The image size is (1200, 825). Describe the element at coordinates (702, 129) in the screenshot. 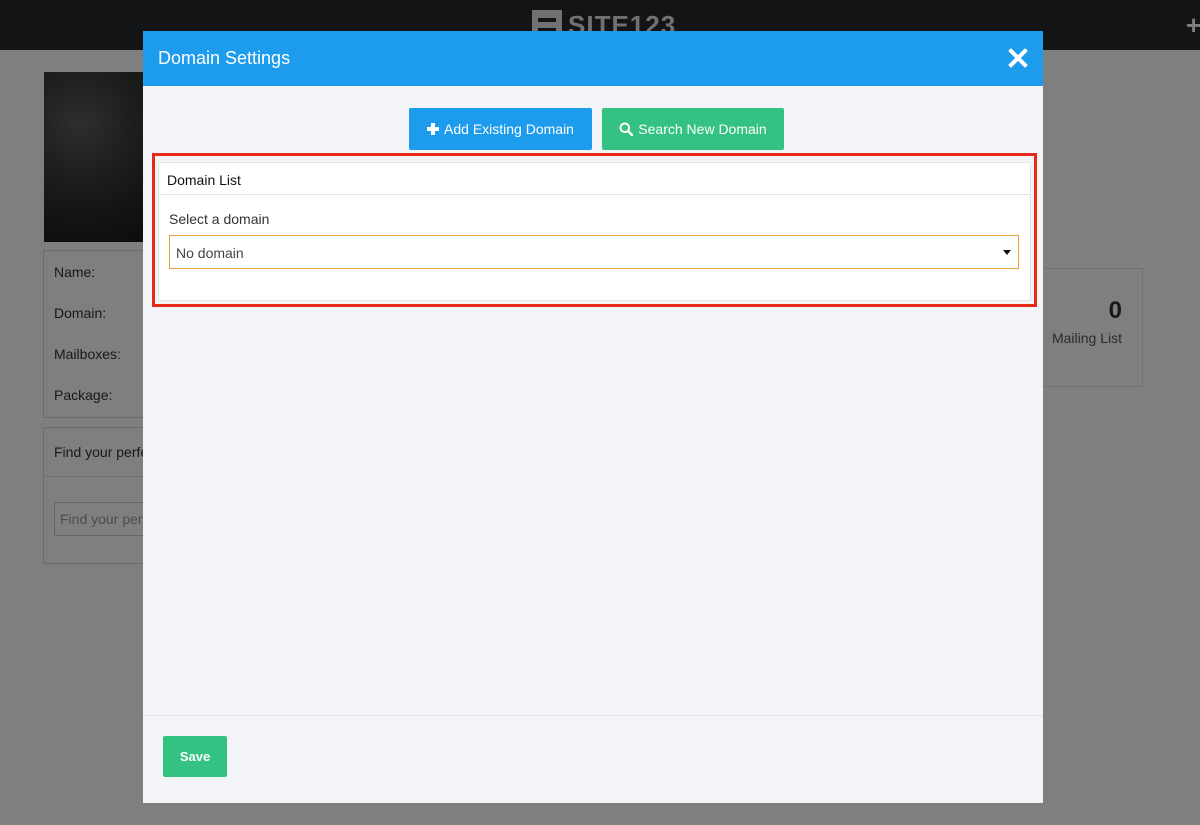

I see `search-new-domain-label: Search New Domain` at that location.